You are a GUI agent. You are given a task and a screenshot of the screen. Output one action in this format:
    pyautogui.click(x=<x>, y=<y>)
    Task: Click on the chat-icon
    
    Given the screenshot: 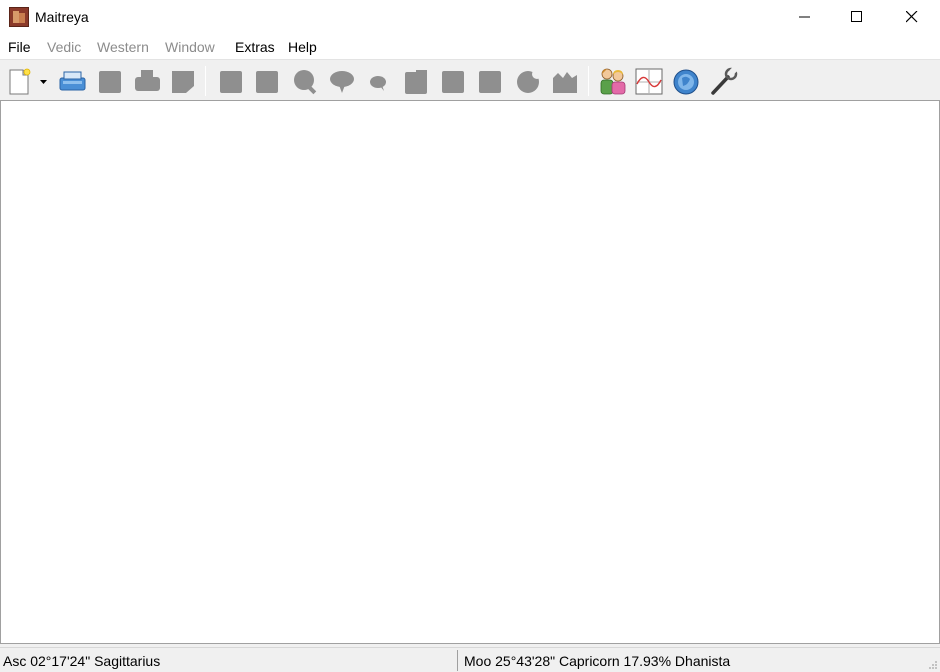 What is the action you would take?
    pyautogui.click(x=342, y=82)
    